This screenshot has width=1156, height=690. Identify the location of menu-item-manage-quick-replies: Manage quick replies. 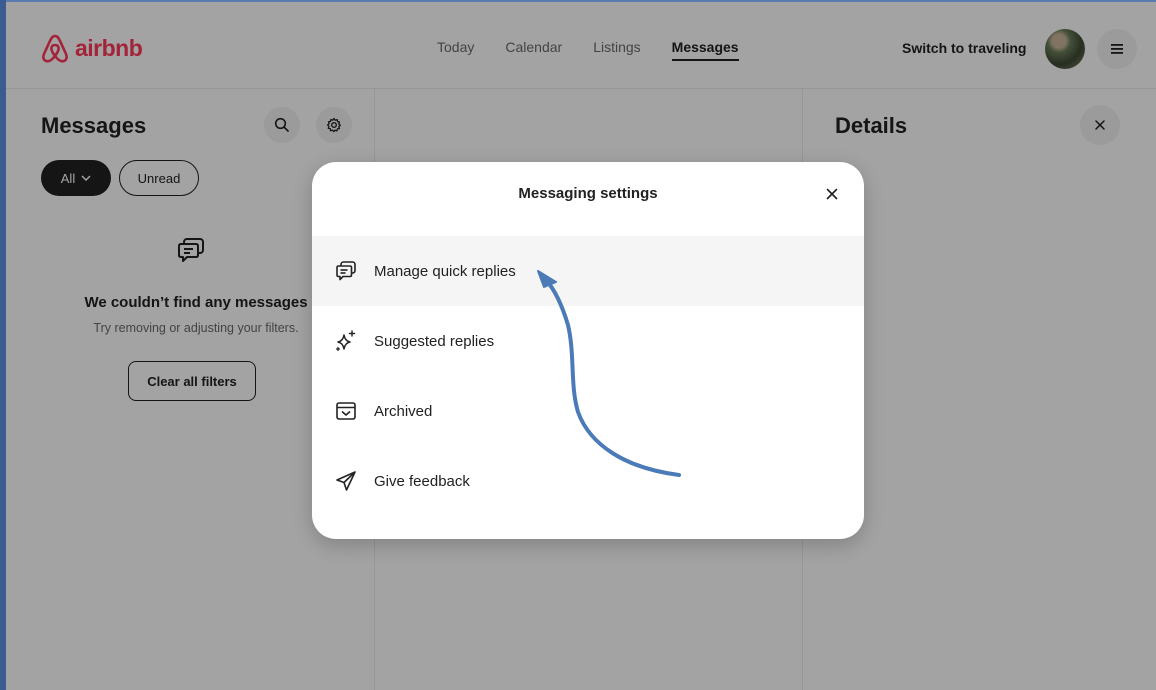
(588, 271).